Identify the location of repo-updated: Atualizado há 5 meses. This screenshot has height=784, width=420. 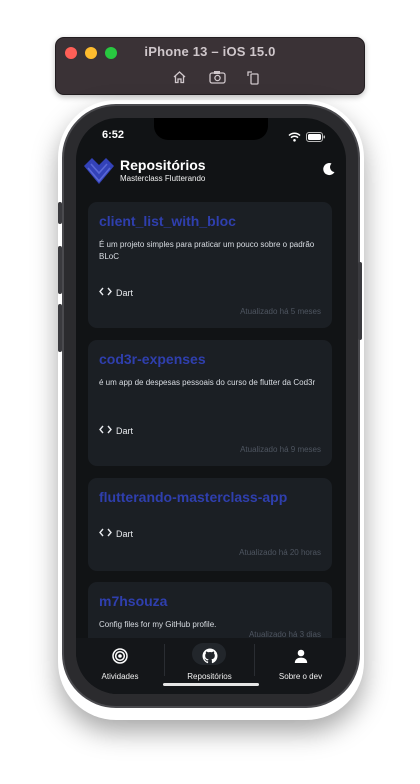
(280, 311).